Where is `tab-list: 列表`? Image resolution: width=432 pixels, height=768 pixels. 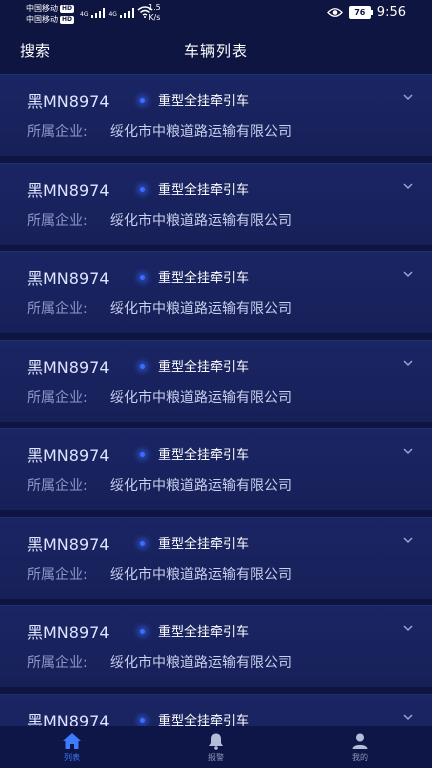
tab-list: 列表 is located at coordinates (72, 747).